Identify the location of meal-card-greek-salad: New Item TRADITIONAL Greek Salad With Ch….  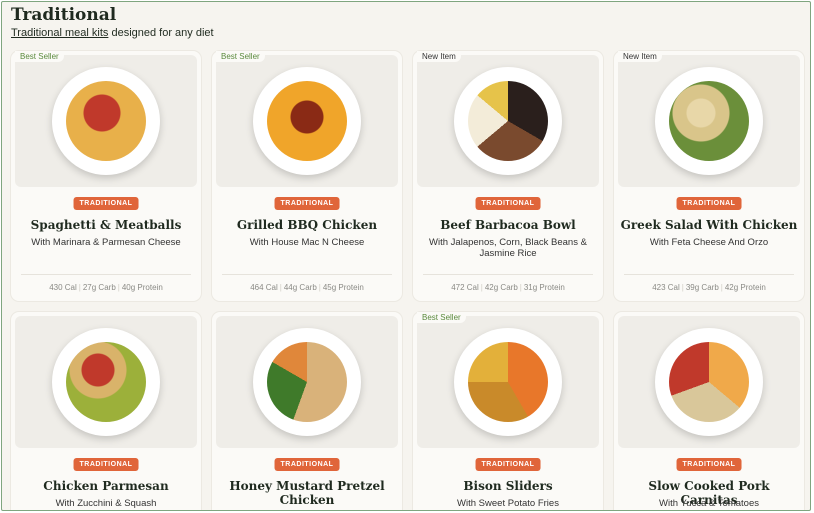
(709, 176).